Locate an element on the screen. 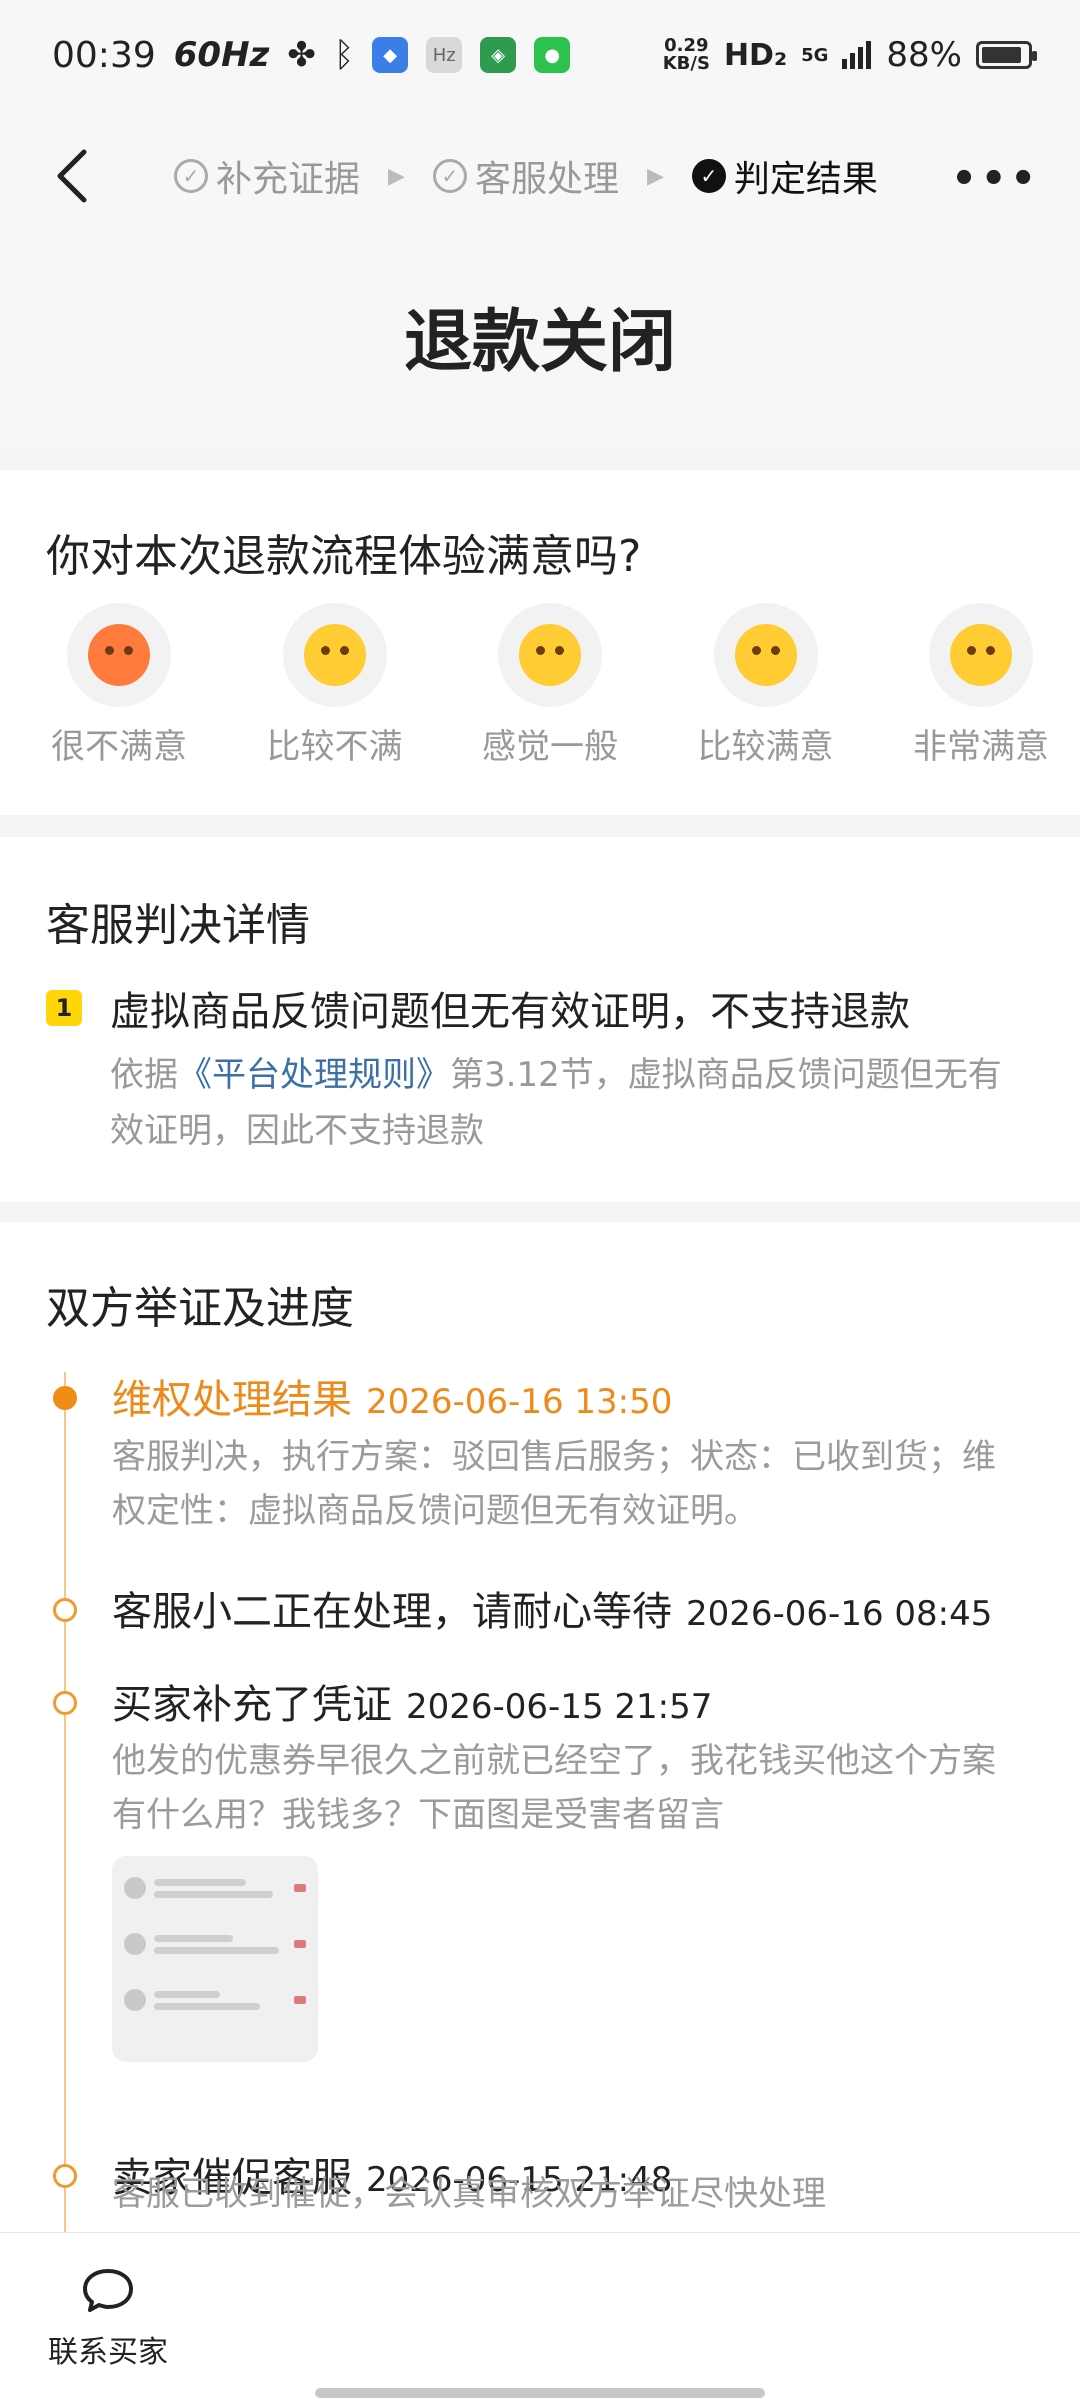  step-supplement-evidence: ✓ 补充证据 is located at coordinates (267, 176).